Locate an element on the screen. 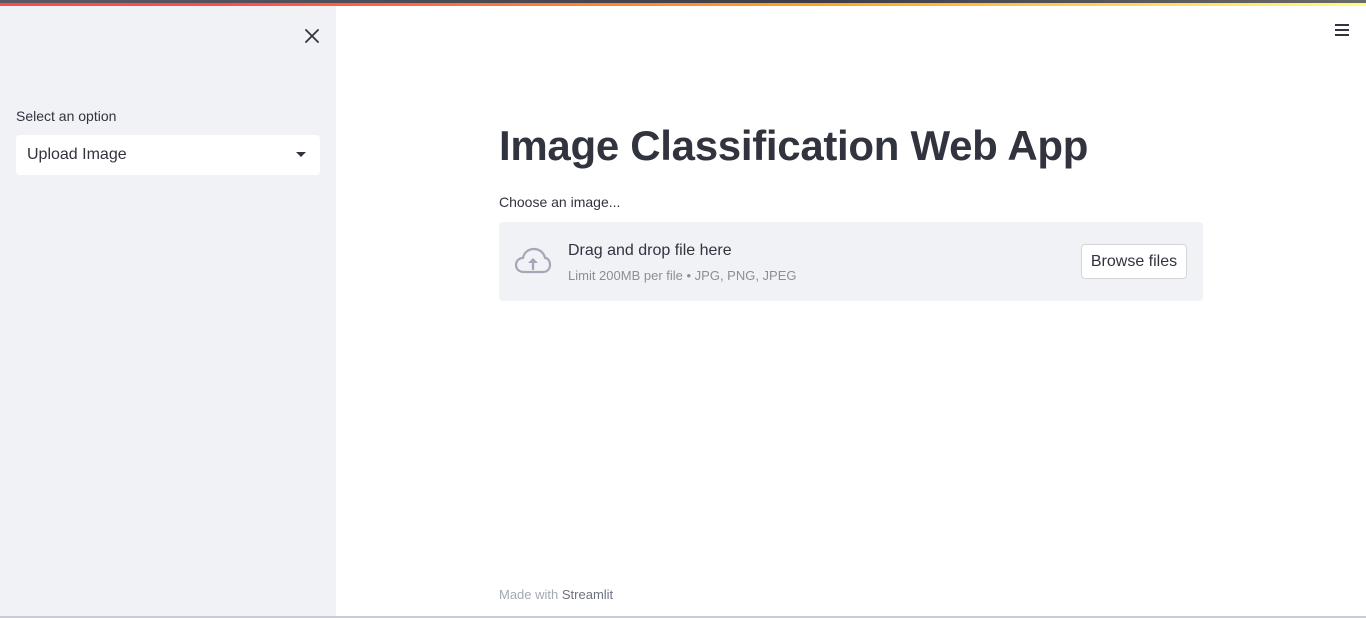 The width and height of the screenshot is (1366, 618). footer-prefix: Made with is located at coordinates (529, 594).